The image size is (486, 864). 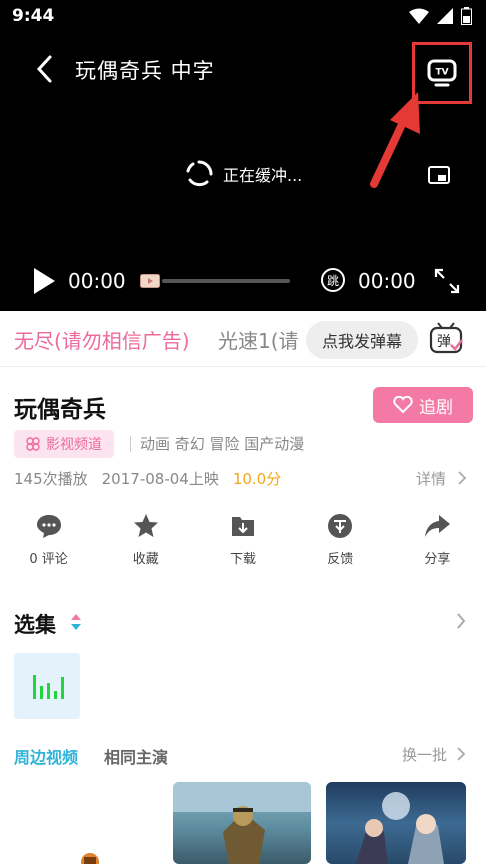 I want to click on status-icons, so click(x=440, y=16).